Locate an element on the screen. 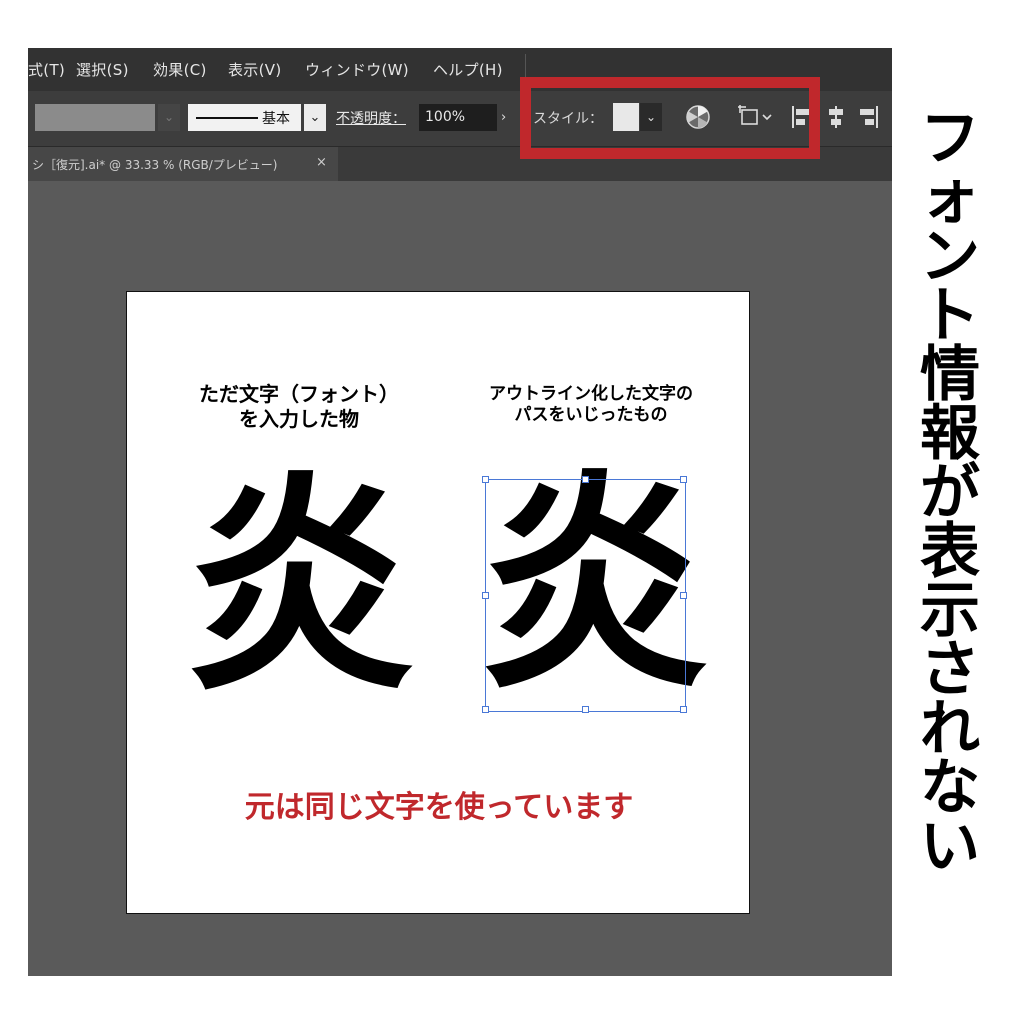  menu-item-type: 式(T) is located at coordinates (46, 69).